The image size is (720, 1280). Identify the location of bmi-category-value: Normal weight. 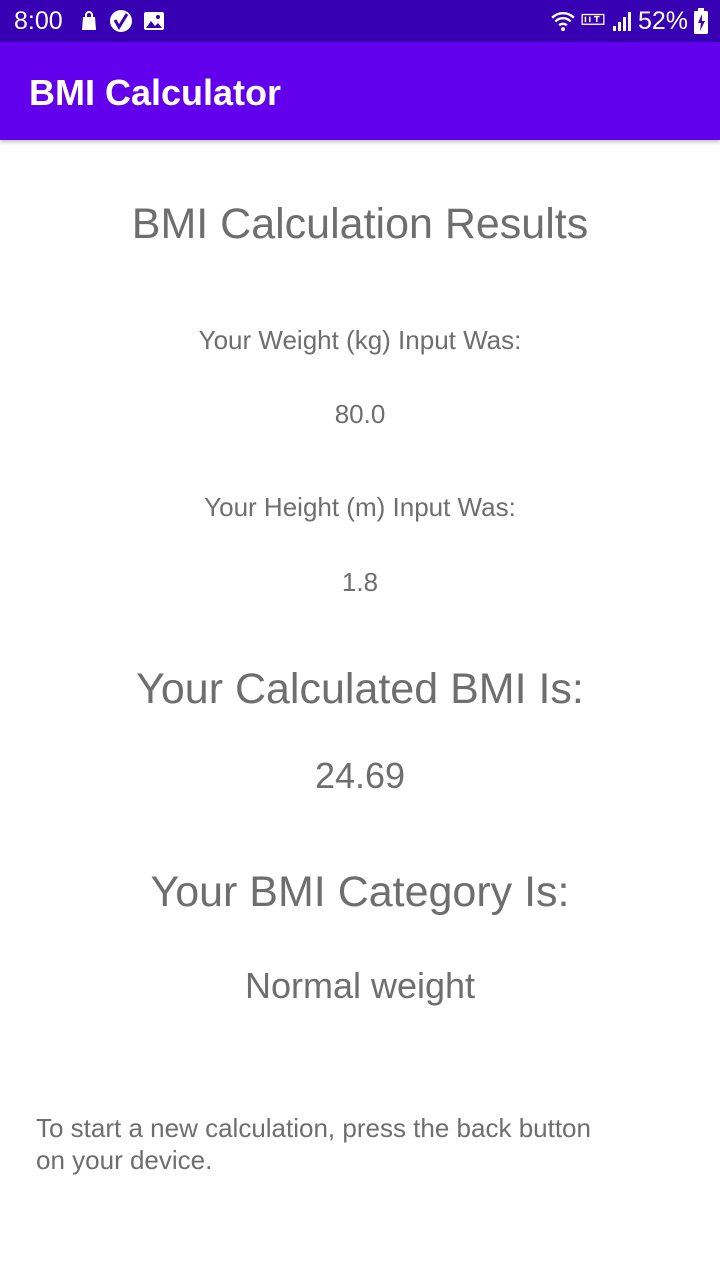
(360, 985).